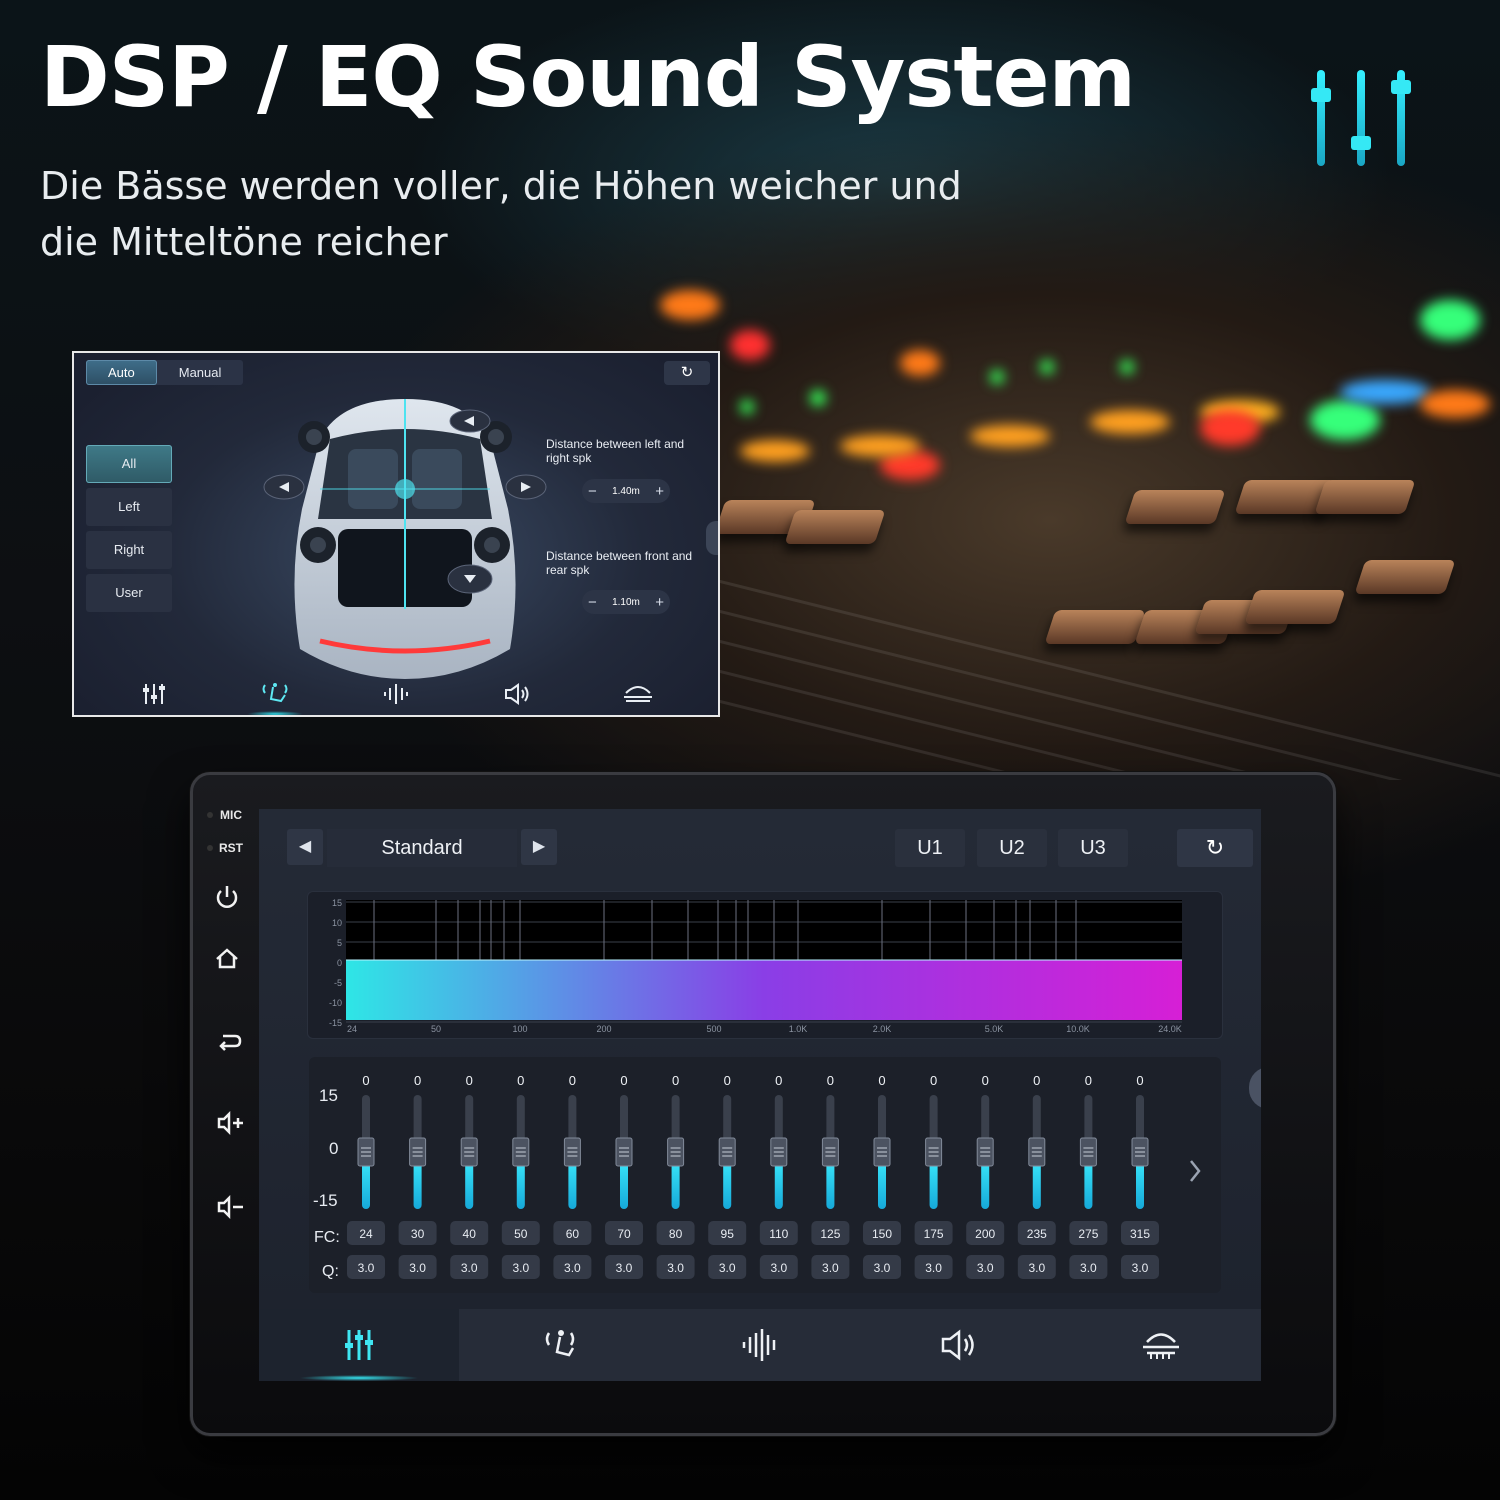  Describe the element at coordinates (778, 1234) in the screenshot. I see `band-fc-value: 110` at that location.